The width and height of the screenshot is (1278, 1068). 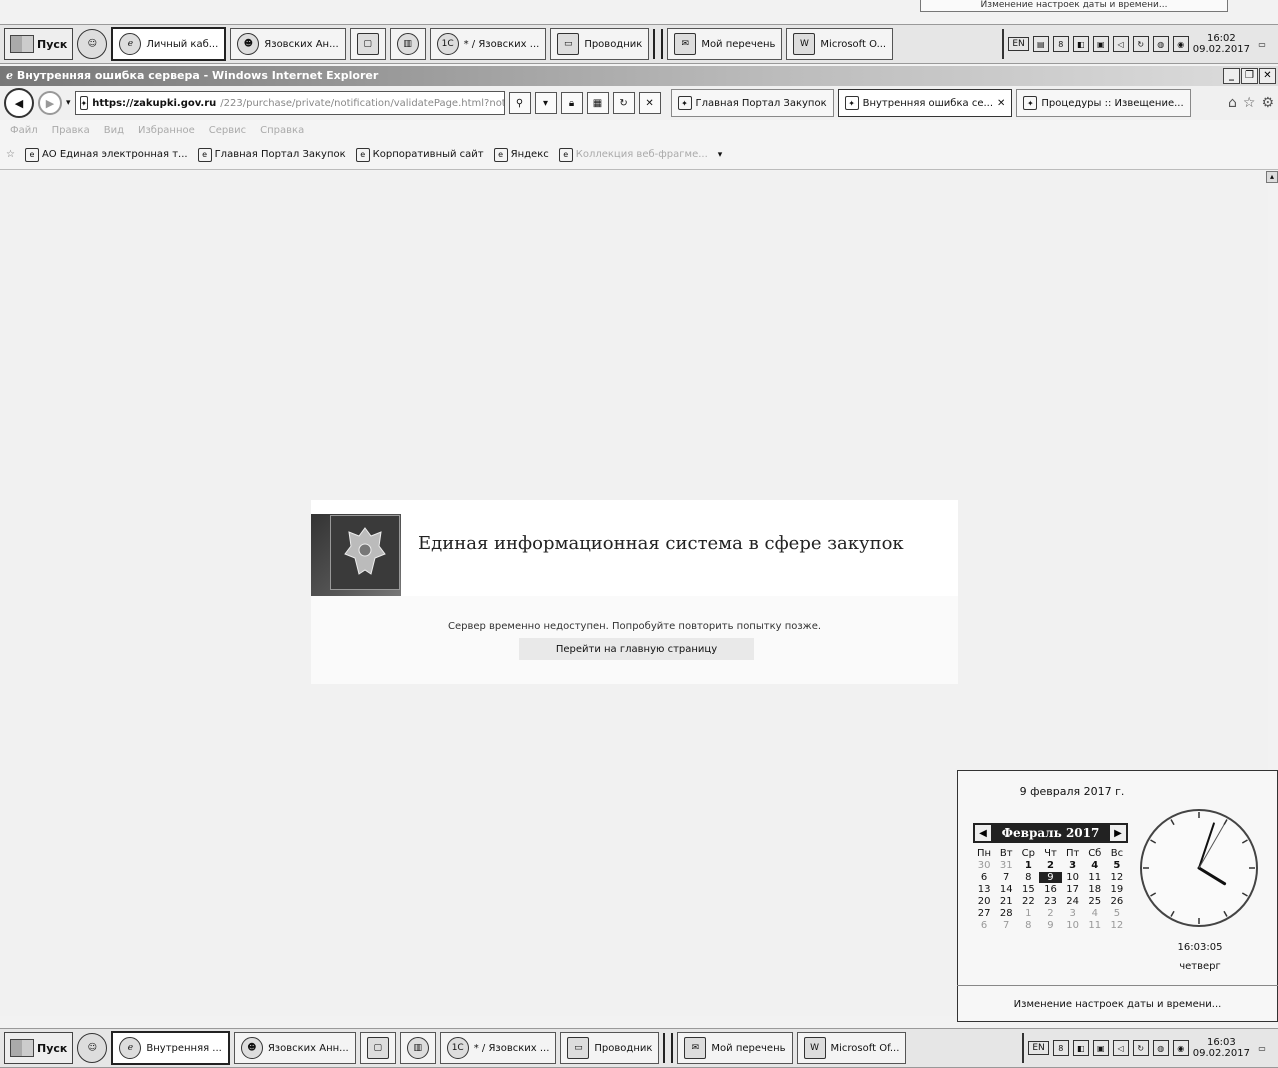 What do you see at coordinates (1267, 76) in the screenshot?
I see `close-icon: ✕` at bounding box center [1267, 76].